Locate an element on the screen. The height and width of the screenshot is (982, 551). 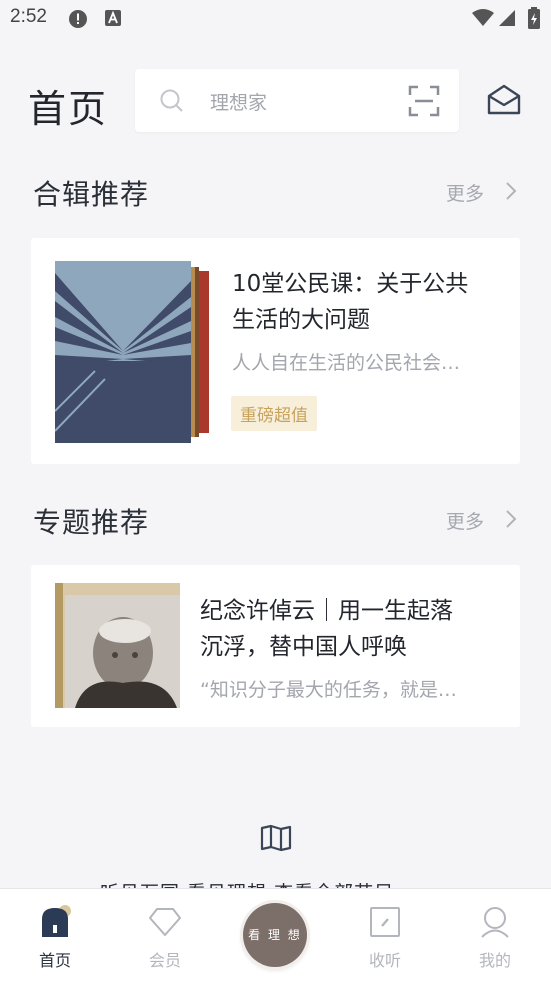
center-button-label: 看 理 想 is located at coordinates (275, 935).